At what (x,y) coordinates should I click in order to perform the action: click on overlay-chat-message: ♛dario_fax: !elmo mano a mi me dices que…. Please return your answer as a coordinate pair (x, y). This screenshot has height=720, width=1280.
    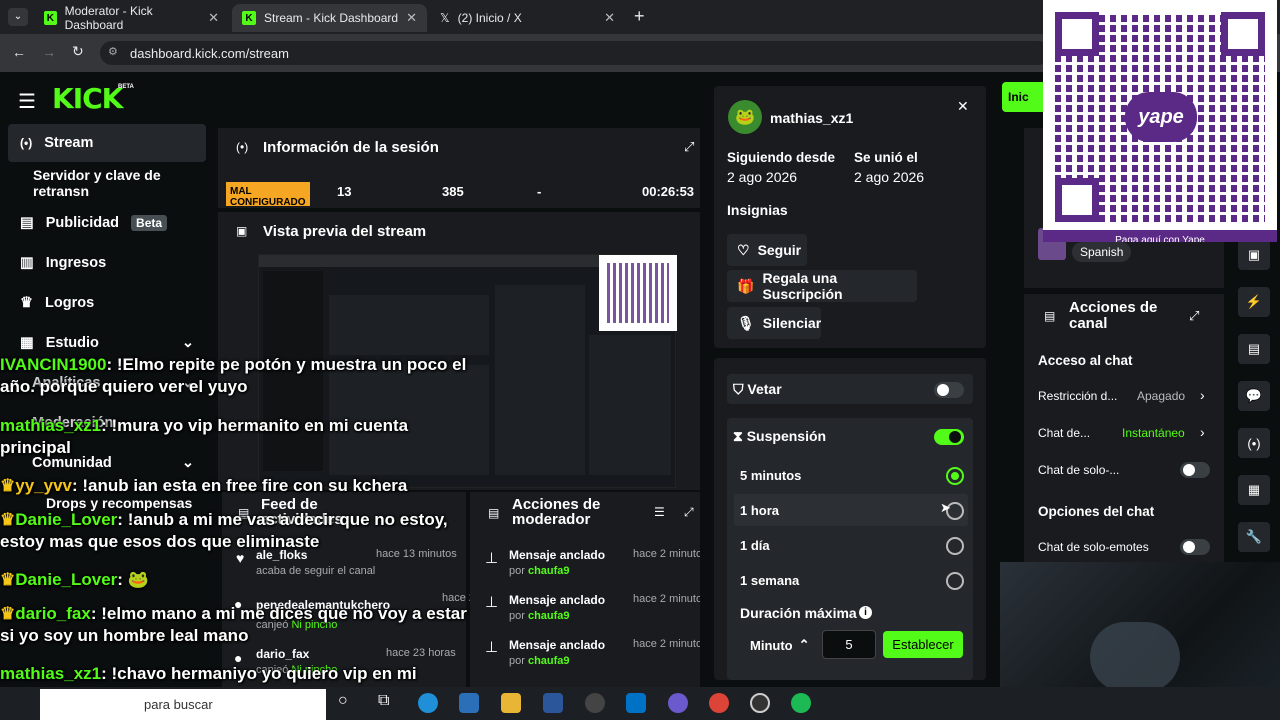
    Looking at the image, I should click on (233, 624).